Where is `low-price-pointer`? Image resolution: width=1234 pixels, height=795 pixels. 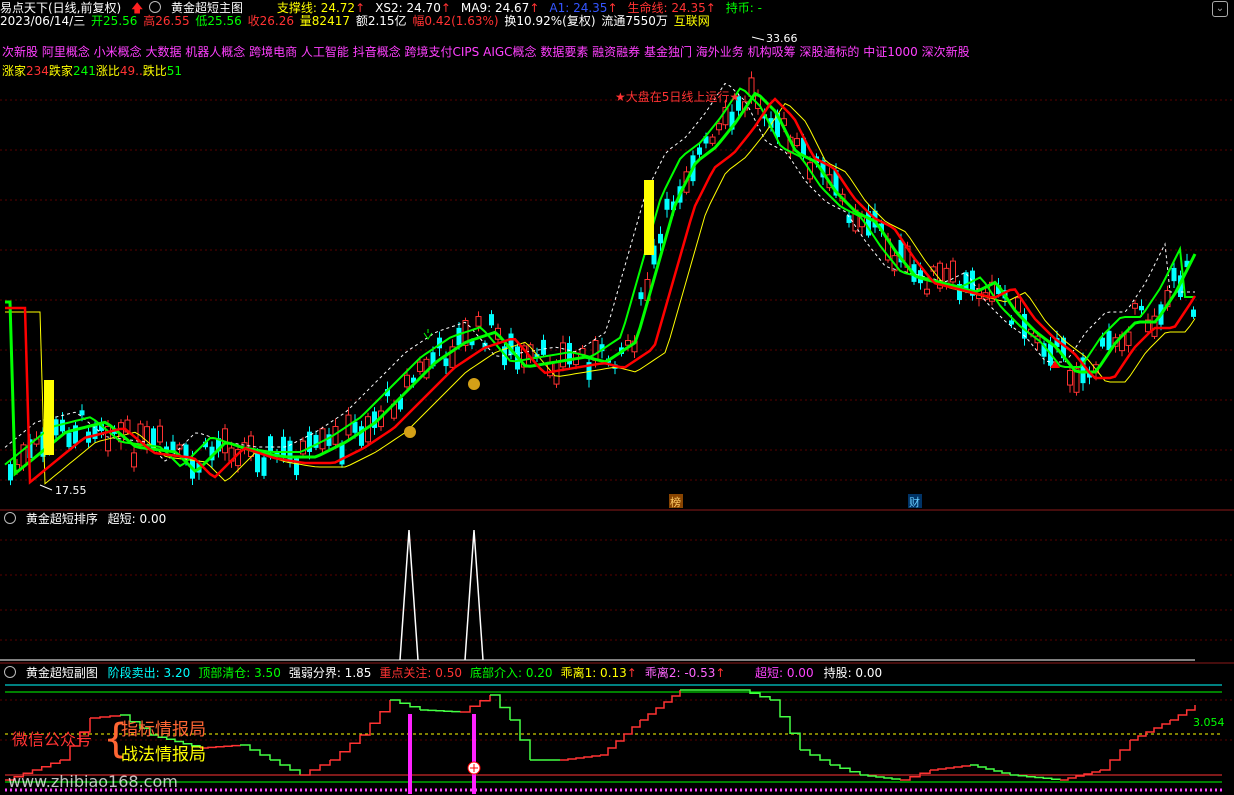
low-price-pointer is located at coordinates (46, 487).